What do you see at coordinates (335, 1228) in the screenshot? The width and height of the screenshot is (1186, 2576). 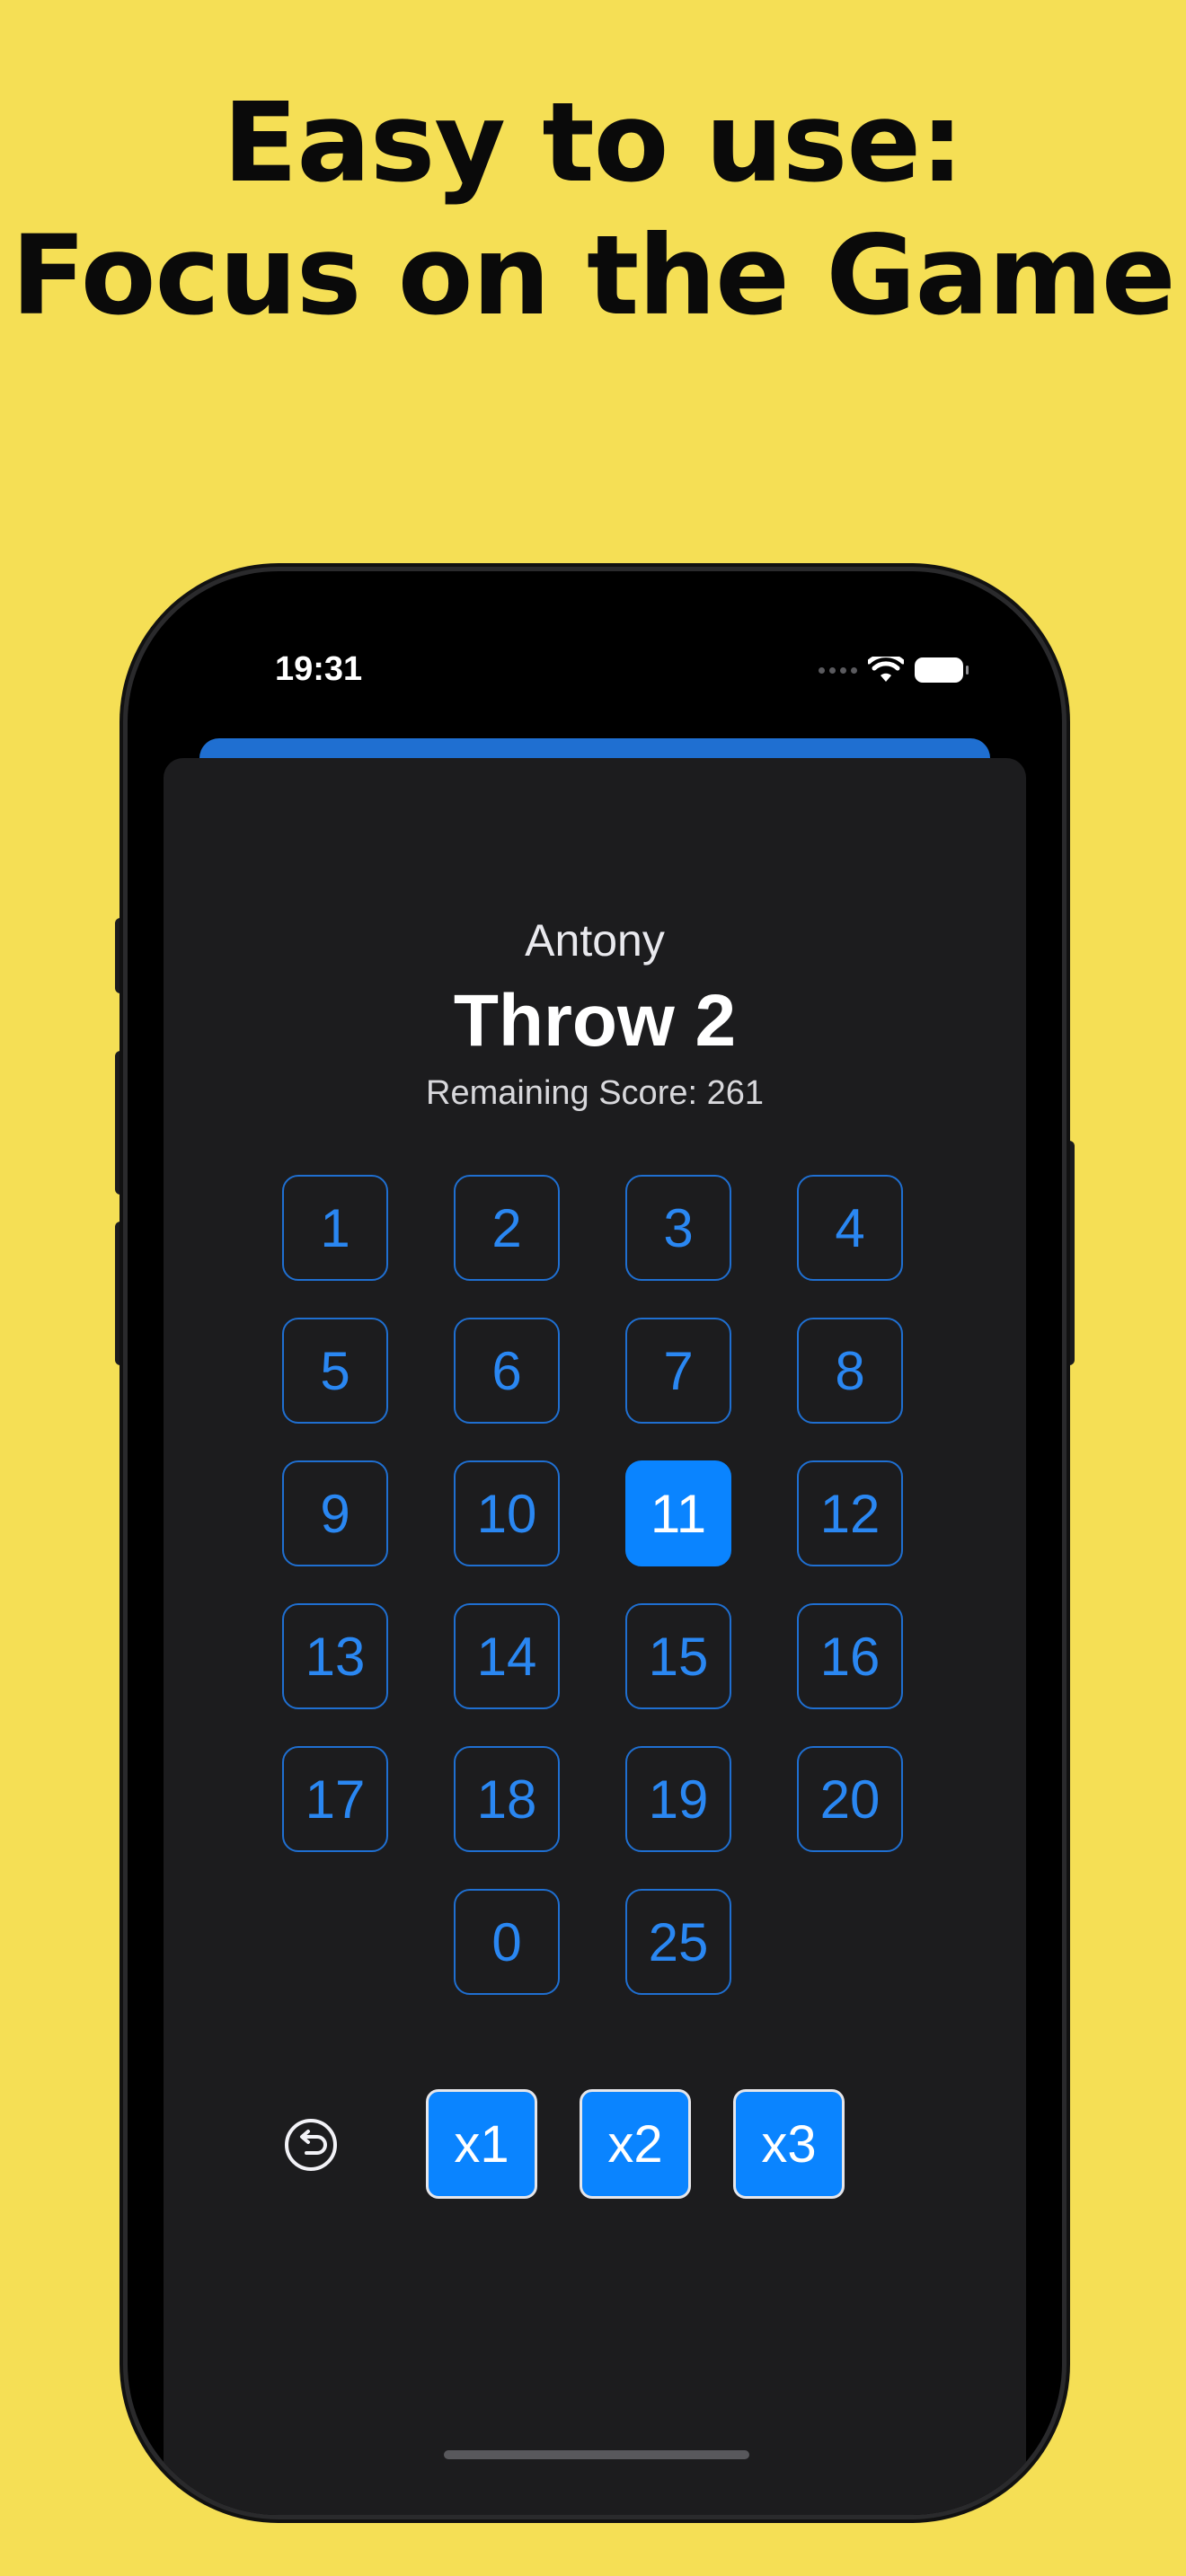 I see `number-button-1: 1` at bounding box center [335, 1228].